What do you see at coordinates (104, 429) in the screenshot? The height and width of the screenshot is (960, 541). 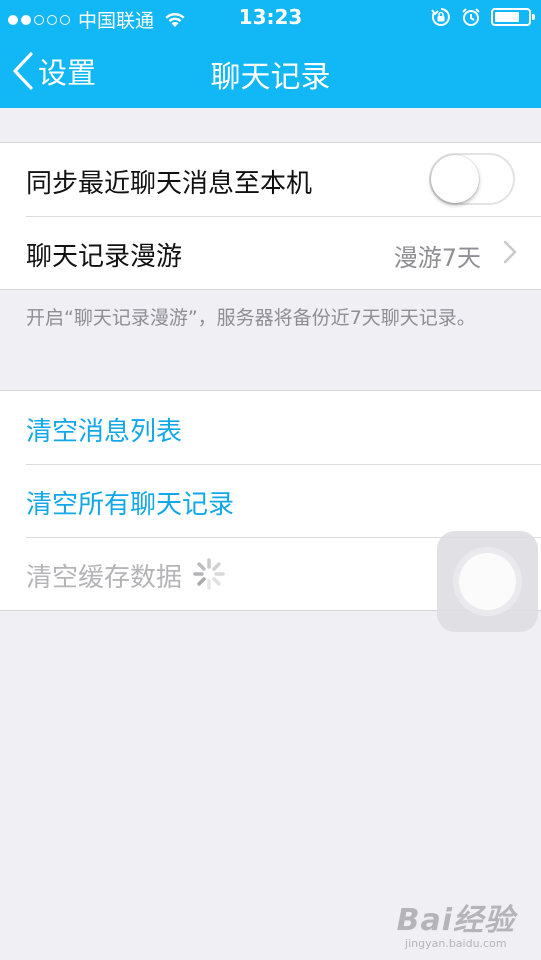 I see `clear-list-button: 清空消息列表` at bounding box center [104, 429].